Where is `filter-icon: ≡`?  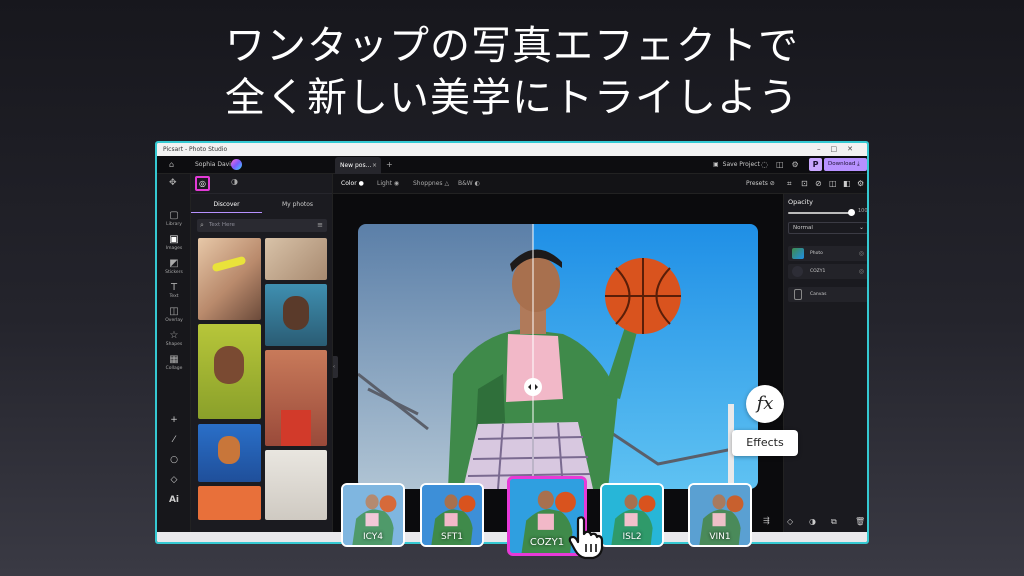 filter-icon: ≡ is located at coordinates (320, 225).